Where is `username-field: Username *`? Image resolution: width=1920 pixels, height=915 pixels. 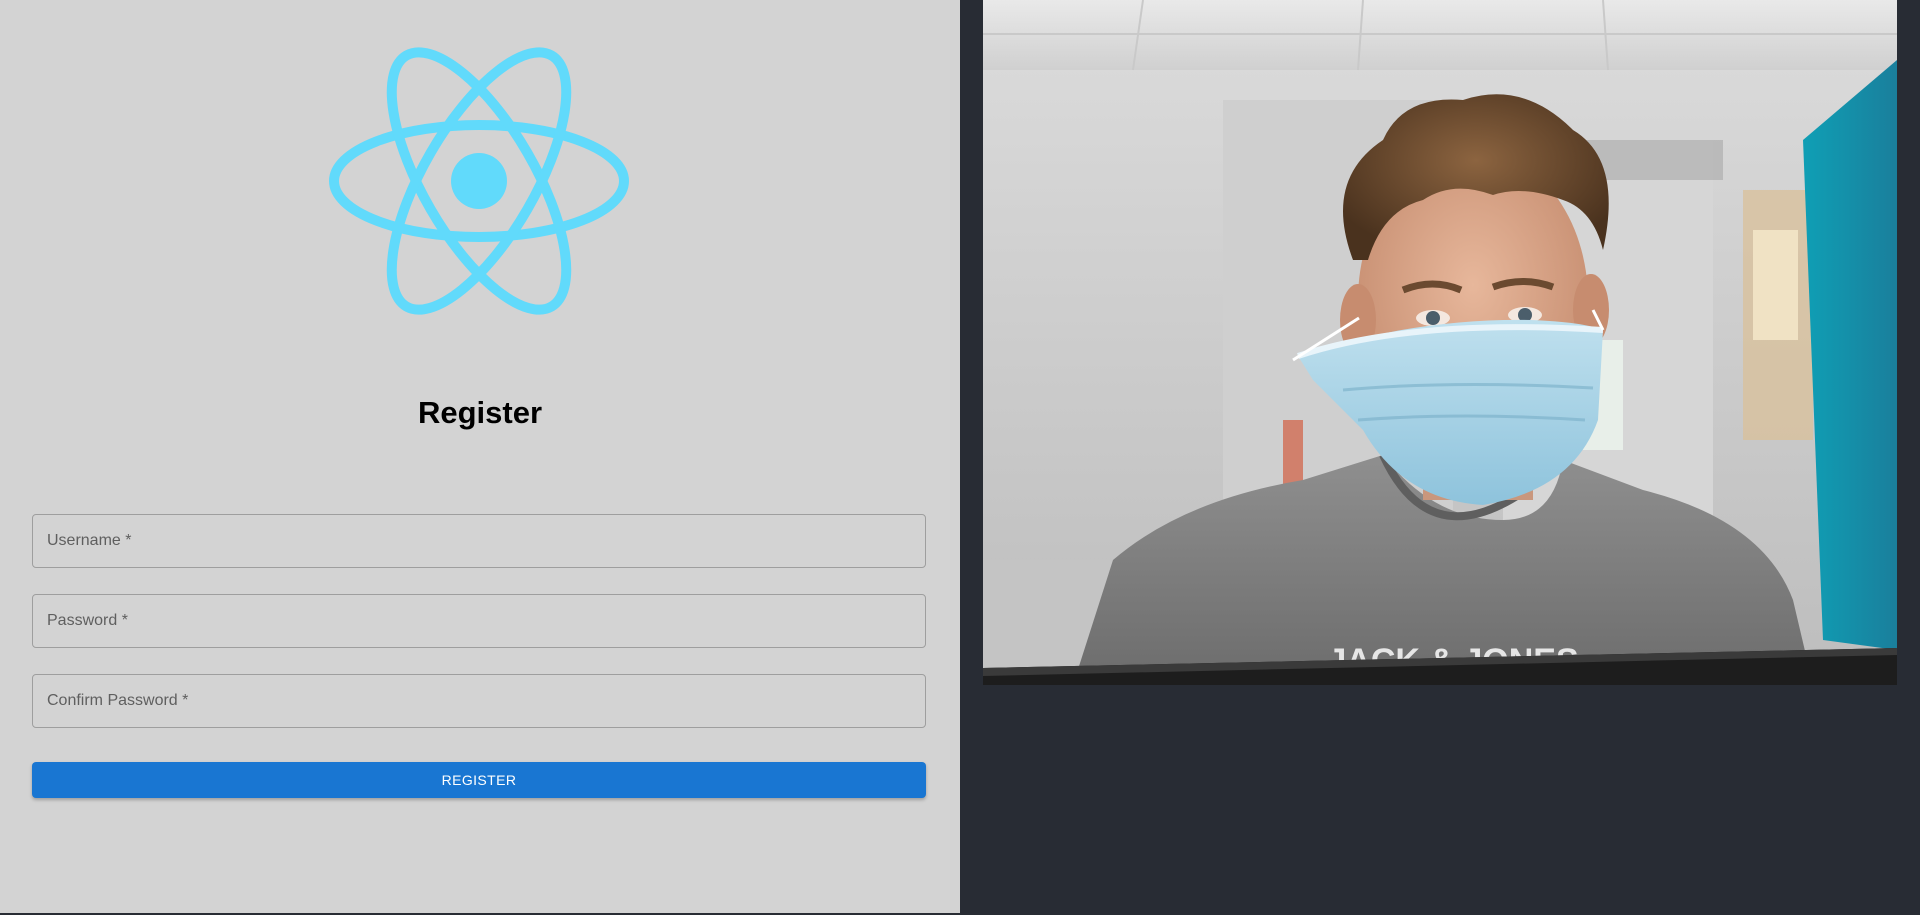 username-field: Username * is located at coordinates (479, 541).